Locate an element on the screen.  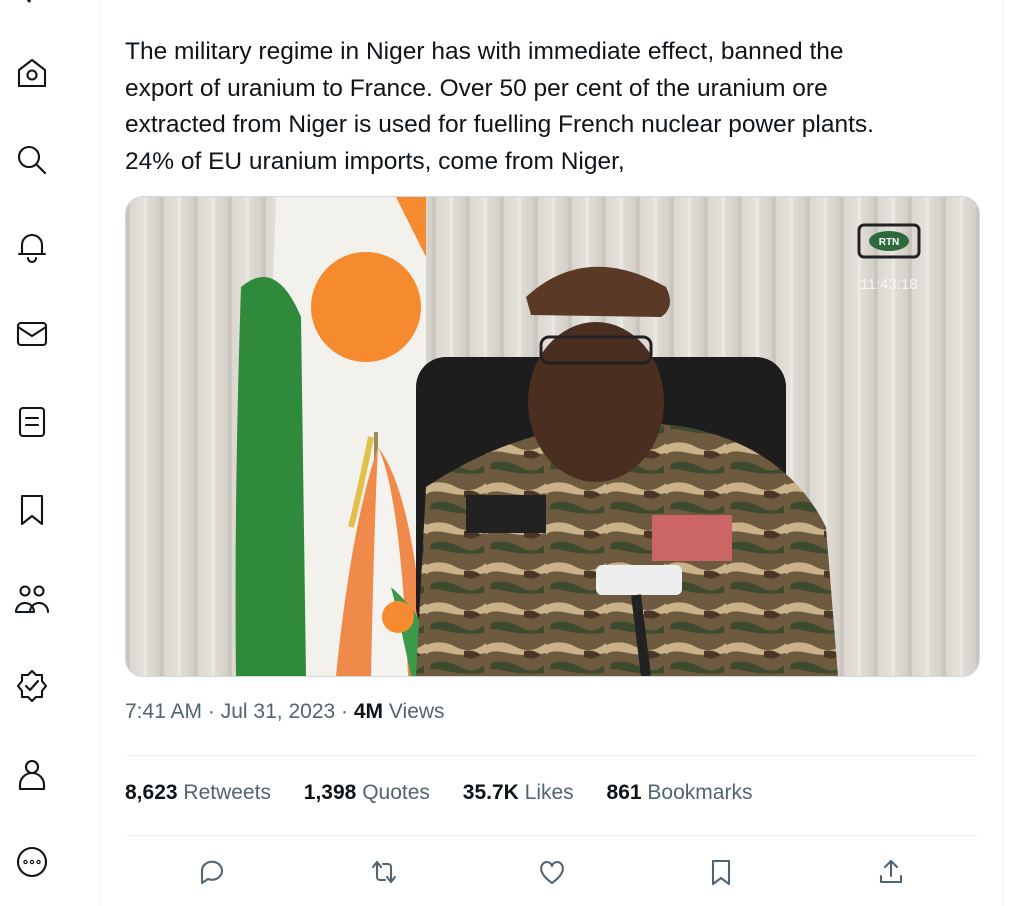
bookmarks-stat: 861 Bookmarks is located at coordinates (680, 793).